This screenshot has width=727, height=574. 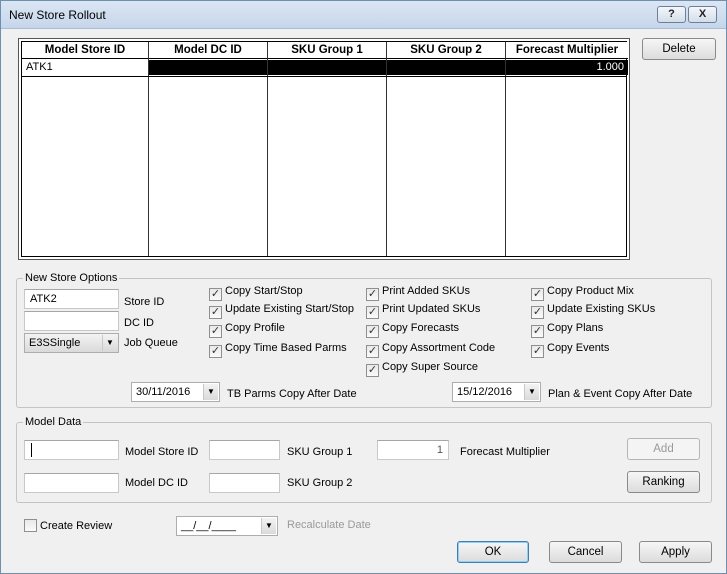 I want to click on copy-super-source-checkbox: ✓ Copy Super Source, so click(x=422, y=369).